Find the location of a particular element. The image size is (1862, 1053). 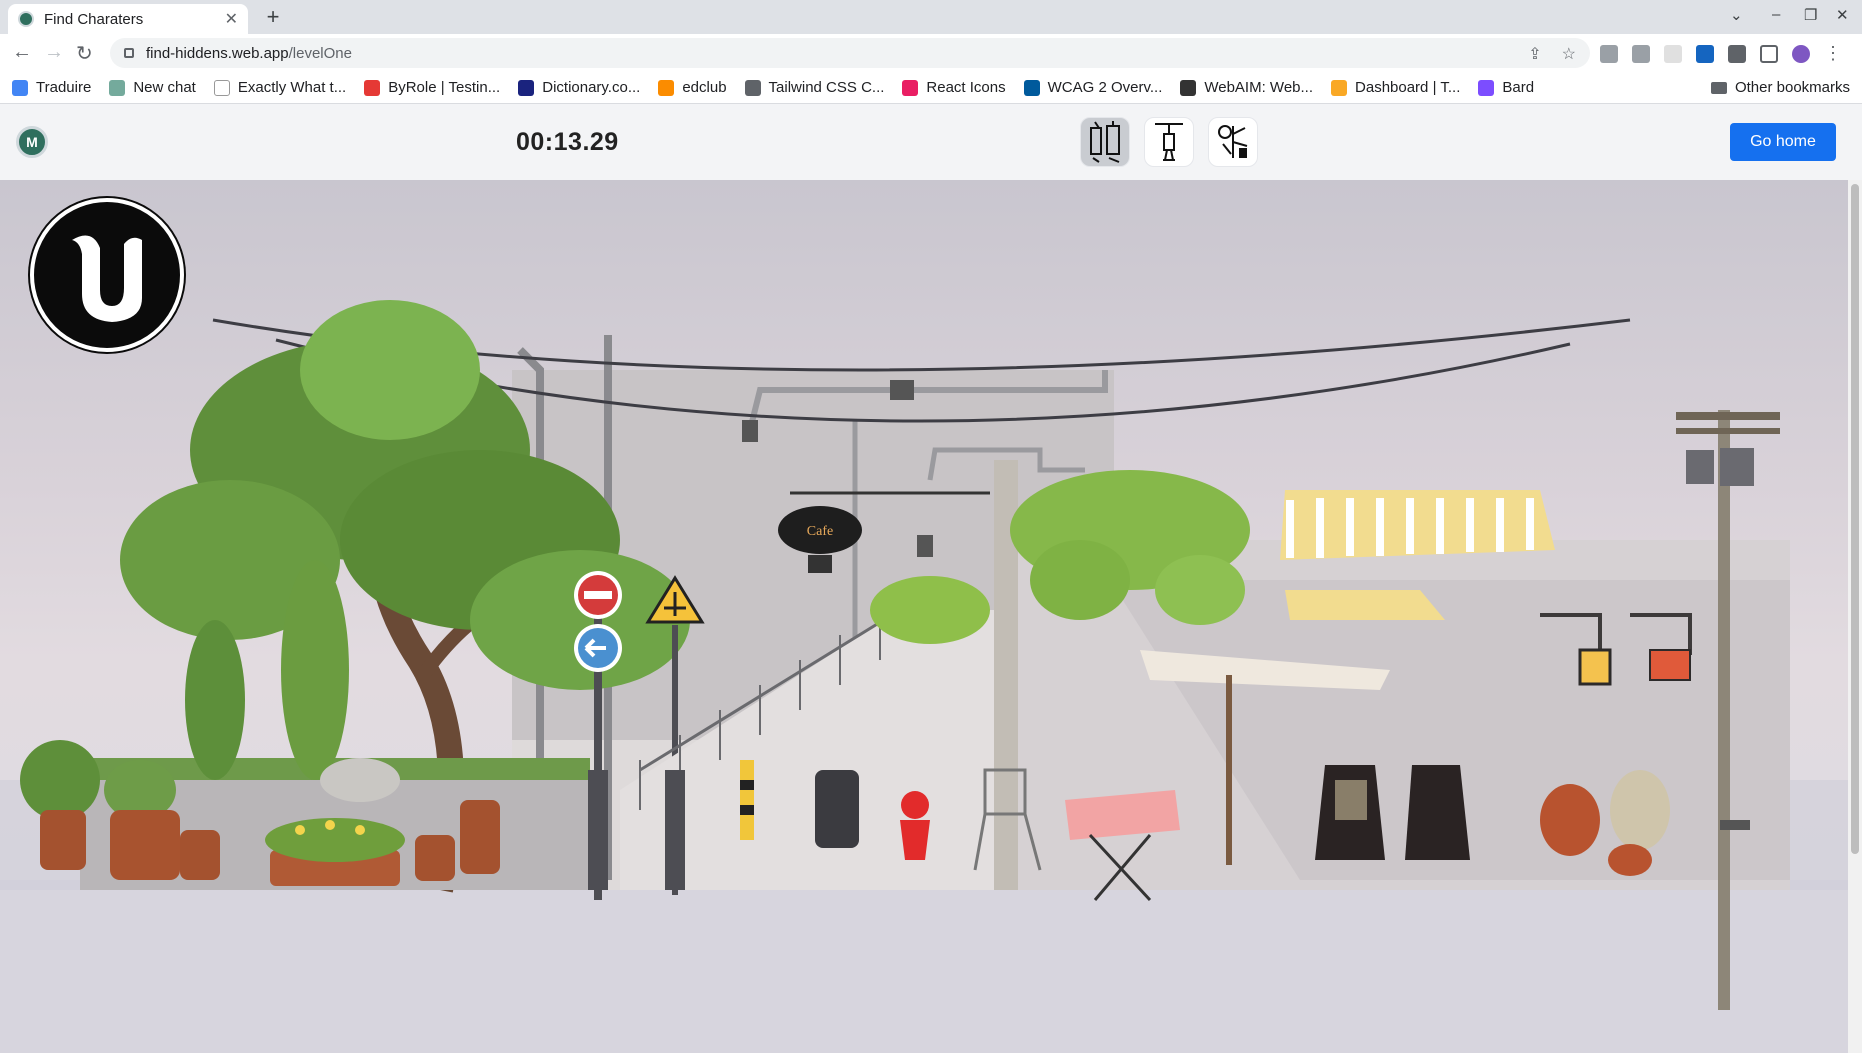

tab-title: Find Charaters is located at coordinates (94, 19).